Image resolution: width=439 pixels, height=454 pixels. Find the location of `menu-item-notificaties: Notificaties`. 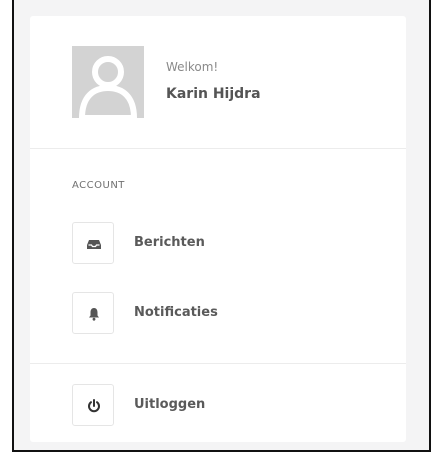

menu-item-notificaties: Notificaties is located at coordinates (222, 313).